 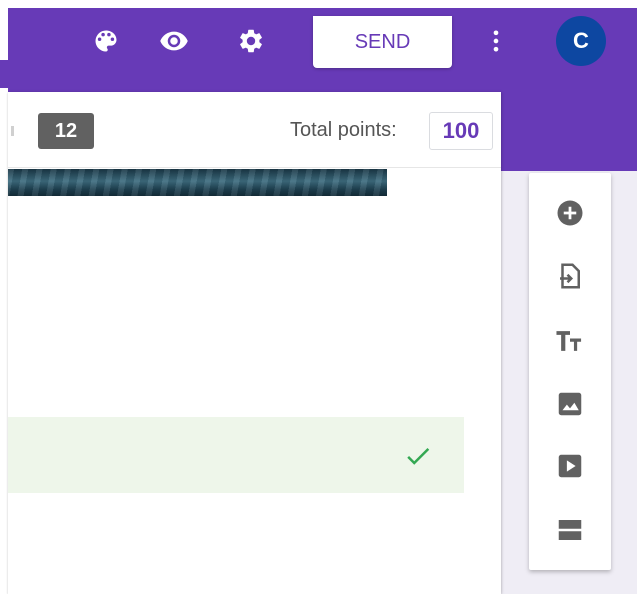 What do you see at coordinates (251, 41) in the screenshot?
I see `gear-icon` at bounding box center [251, 41].